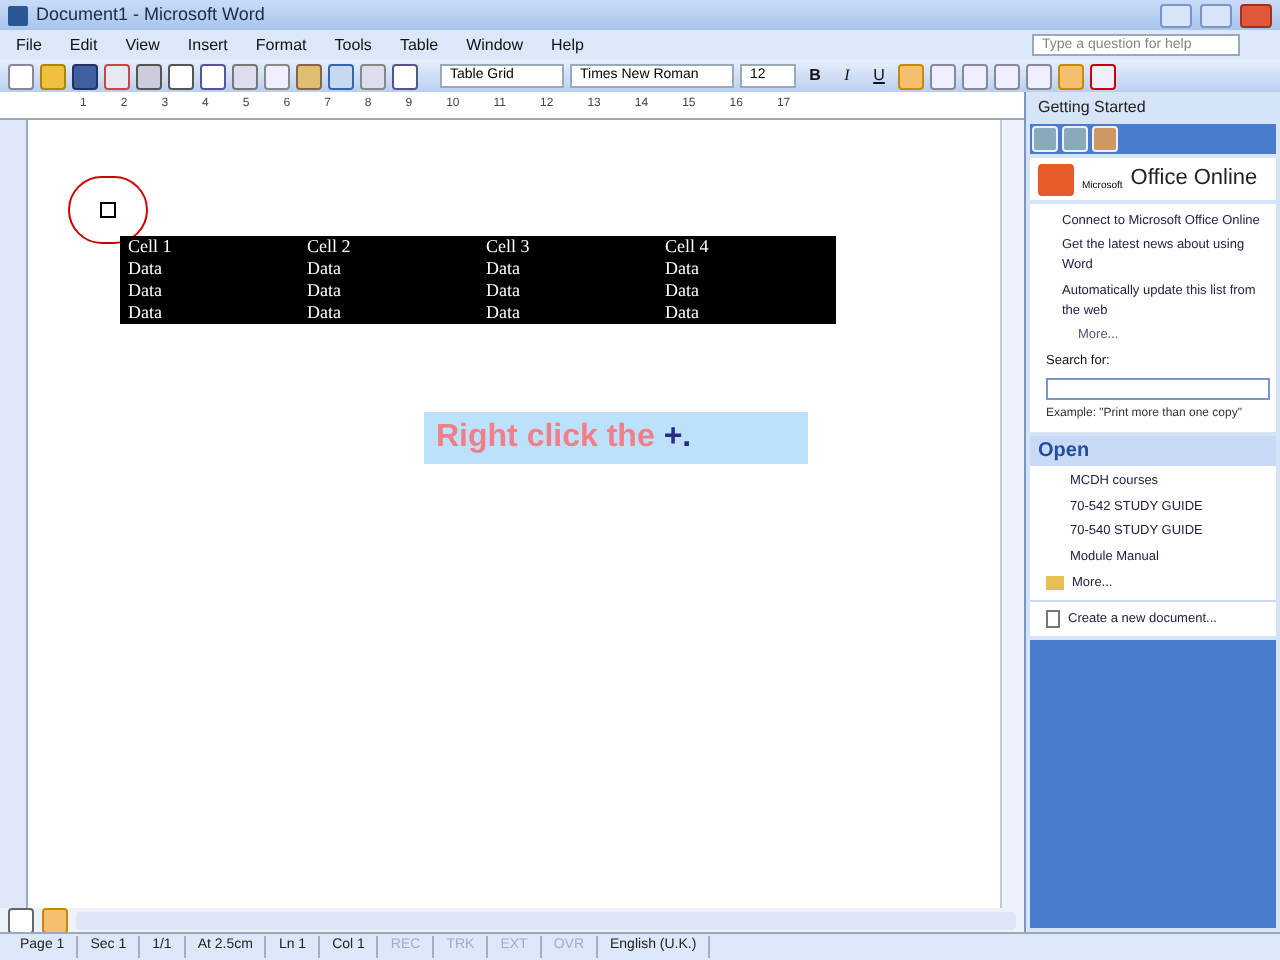 This screenshot has width=1280, height=960. What do you see at coordinates (281, 45) in the screenshot?
I see `menu-item: Format` at bounding box center [281, 45].